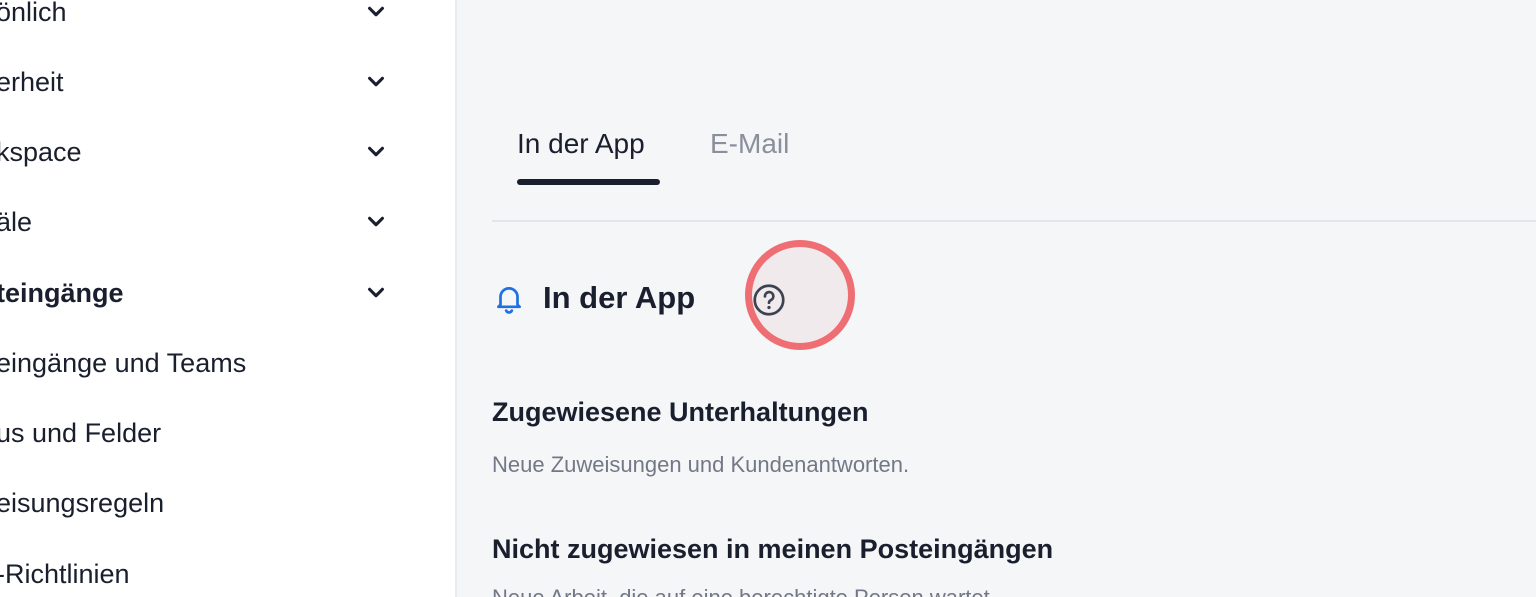 The height and width of the screenshot is (597, 1536). I want to click on tab-bar: In der App E-Mail, so click(1014, 171).